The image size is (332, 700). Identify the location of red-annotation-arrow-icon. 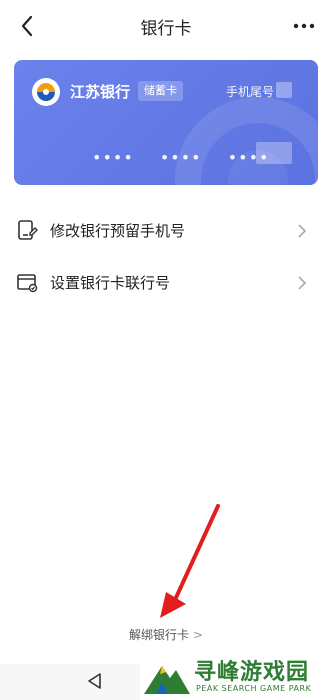
(190, 561).